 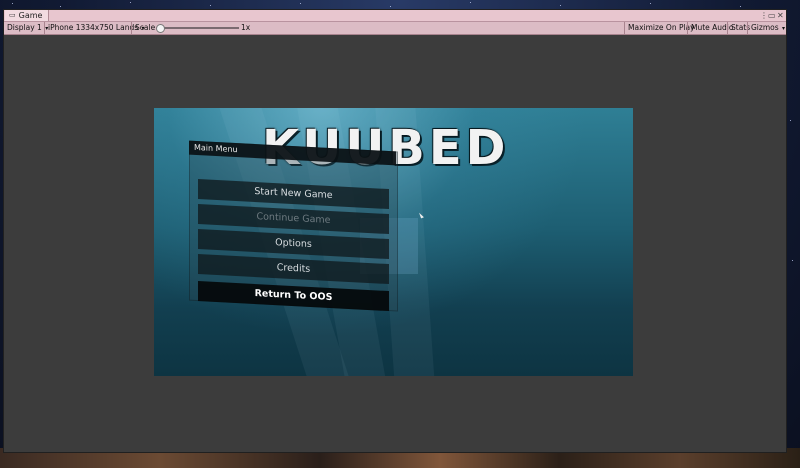 What do you see at coordinates (421, 215) in the screenshot?
I see `mouse-cursor-icon` at bounding box center [421, 215].